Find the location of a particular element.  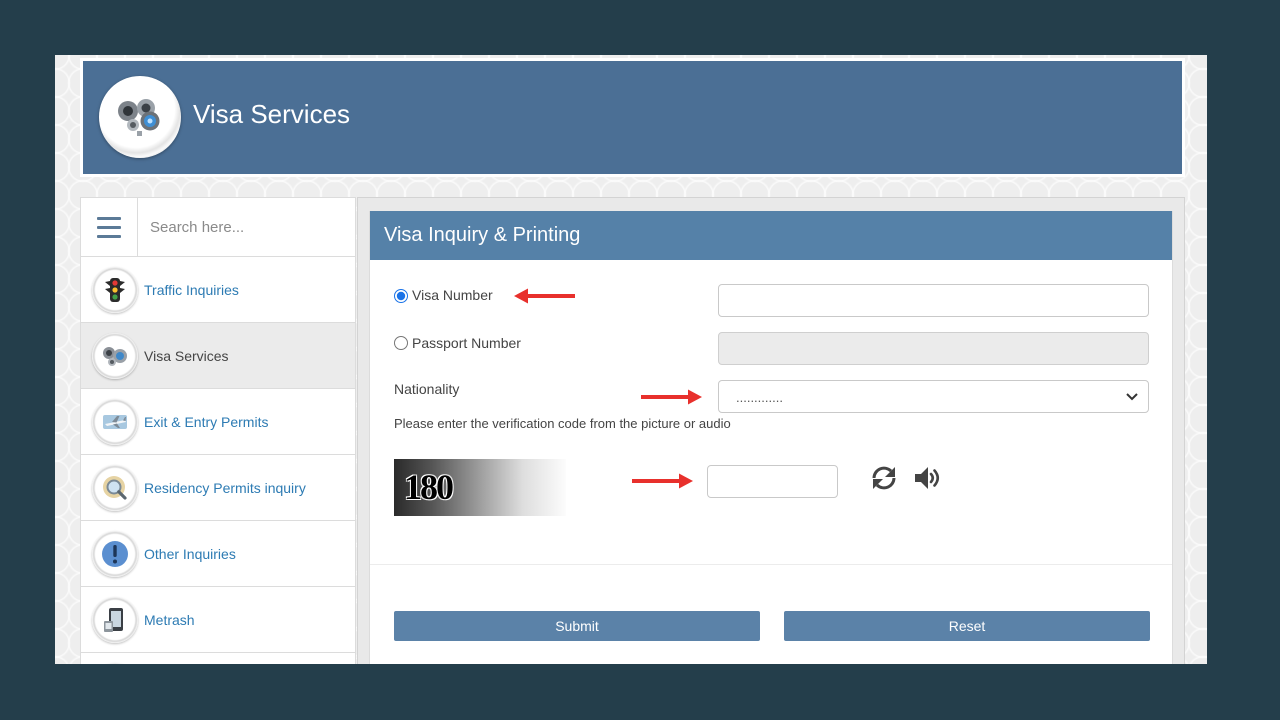

sidebar-item-residency-permits-inquiry: Residency Permits inquiry is located at coordinates (218, 488).